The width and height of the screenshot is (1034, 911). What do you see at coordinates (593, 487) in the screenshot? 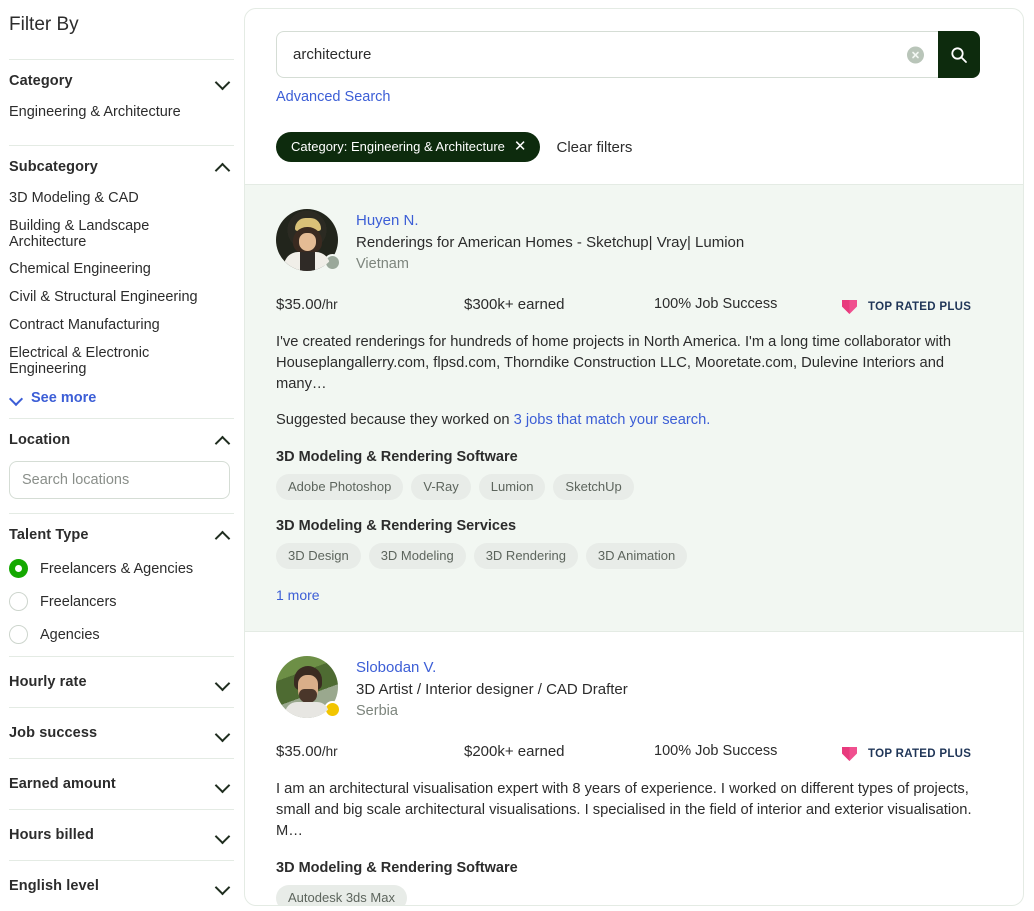
I see `skill-pill: SketchUp` at bounding box center [593, 487].